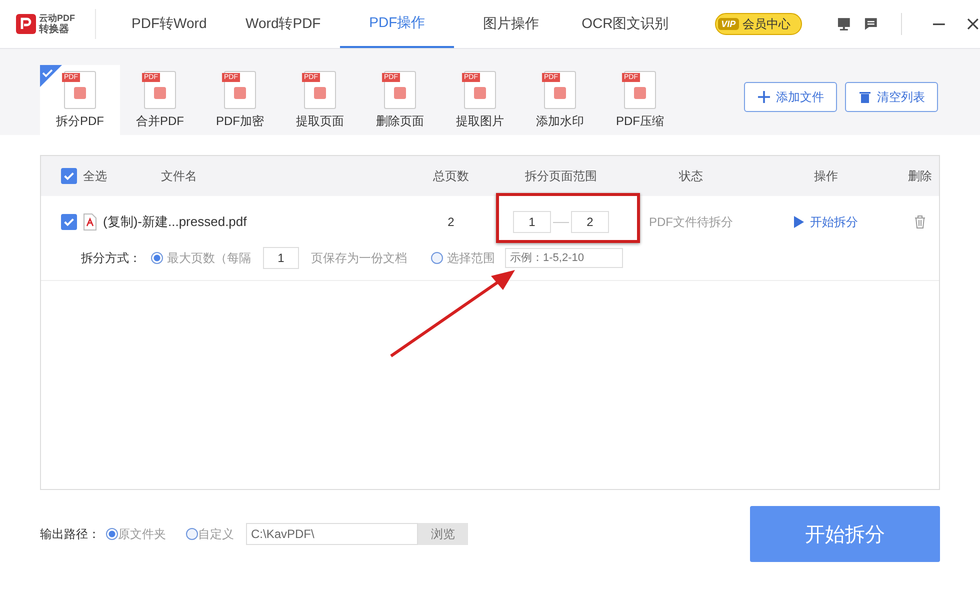 The height and width of the screenshot is (600, 980). Describe the element at coordinates (359, 258) in the screenshot. I see `radio-label: 页保存为一份文档` at that location.